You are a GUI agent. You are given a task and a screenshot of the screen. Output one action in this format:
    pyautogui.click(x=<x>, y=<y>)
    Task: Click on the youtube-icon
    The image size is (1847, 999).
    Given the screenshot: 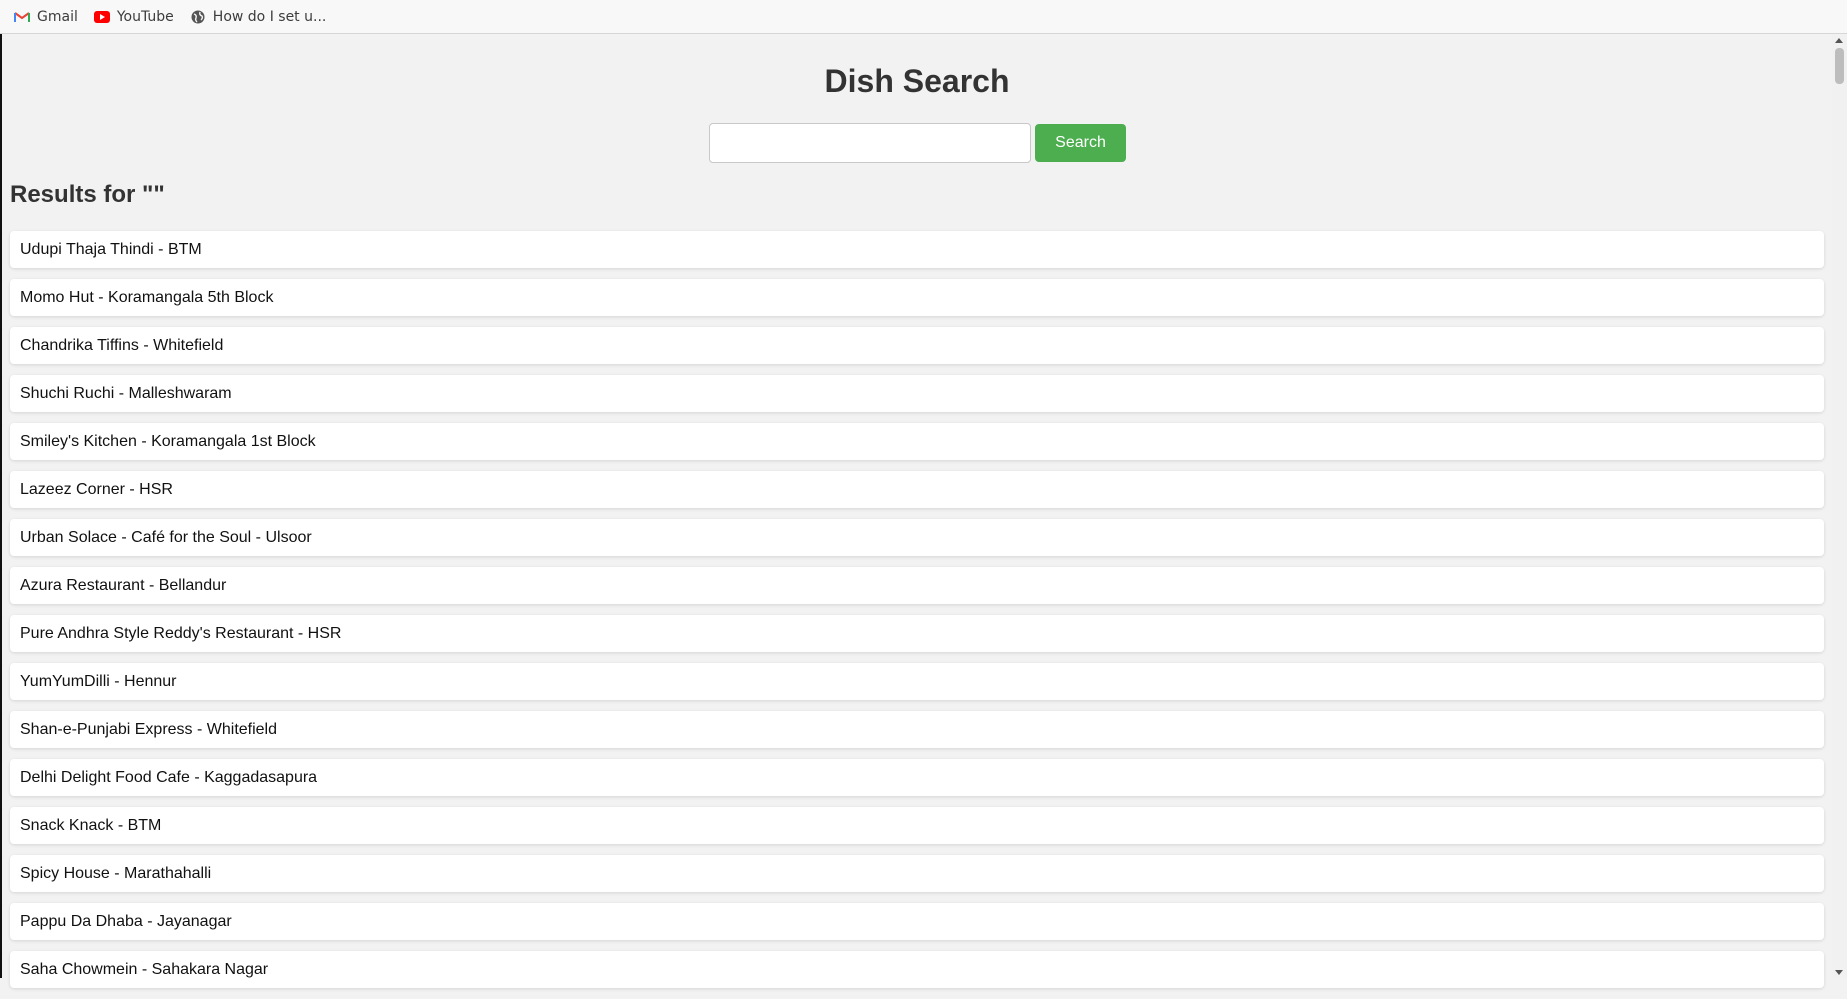 What is the action you would take?
    pyautogui.click(x=101, y=17)
    